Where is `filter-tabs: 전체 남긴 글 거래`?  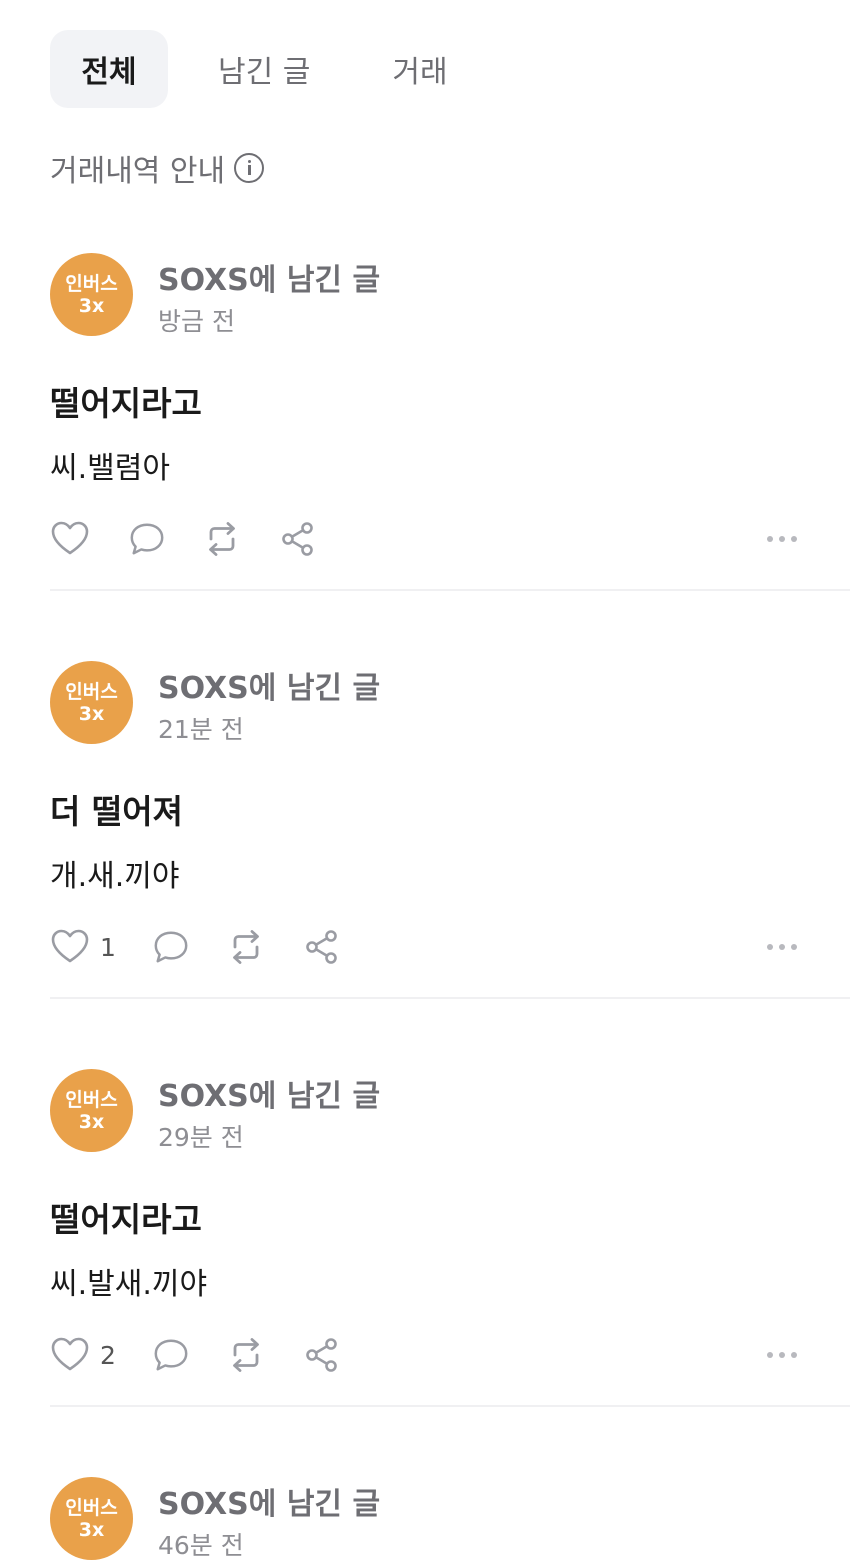 filter-tabs: 전체 남긴 글 거래 is located at coordinates (249, 69).